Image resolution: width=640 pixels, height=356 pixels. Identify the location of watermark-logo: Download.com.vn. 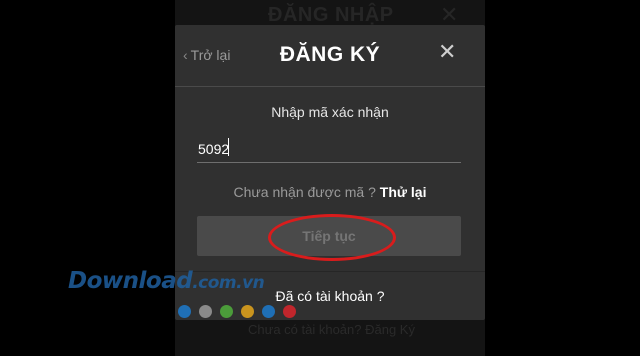
(166, 281).